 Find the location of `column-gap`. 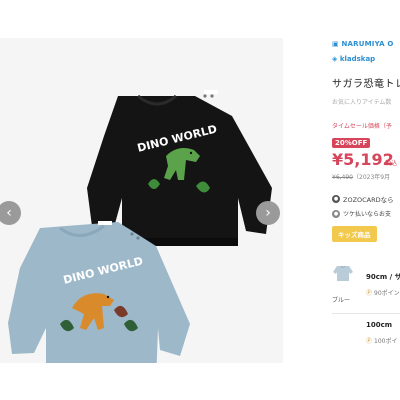

column-gap is located at coordinates (302, 200).